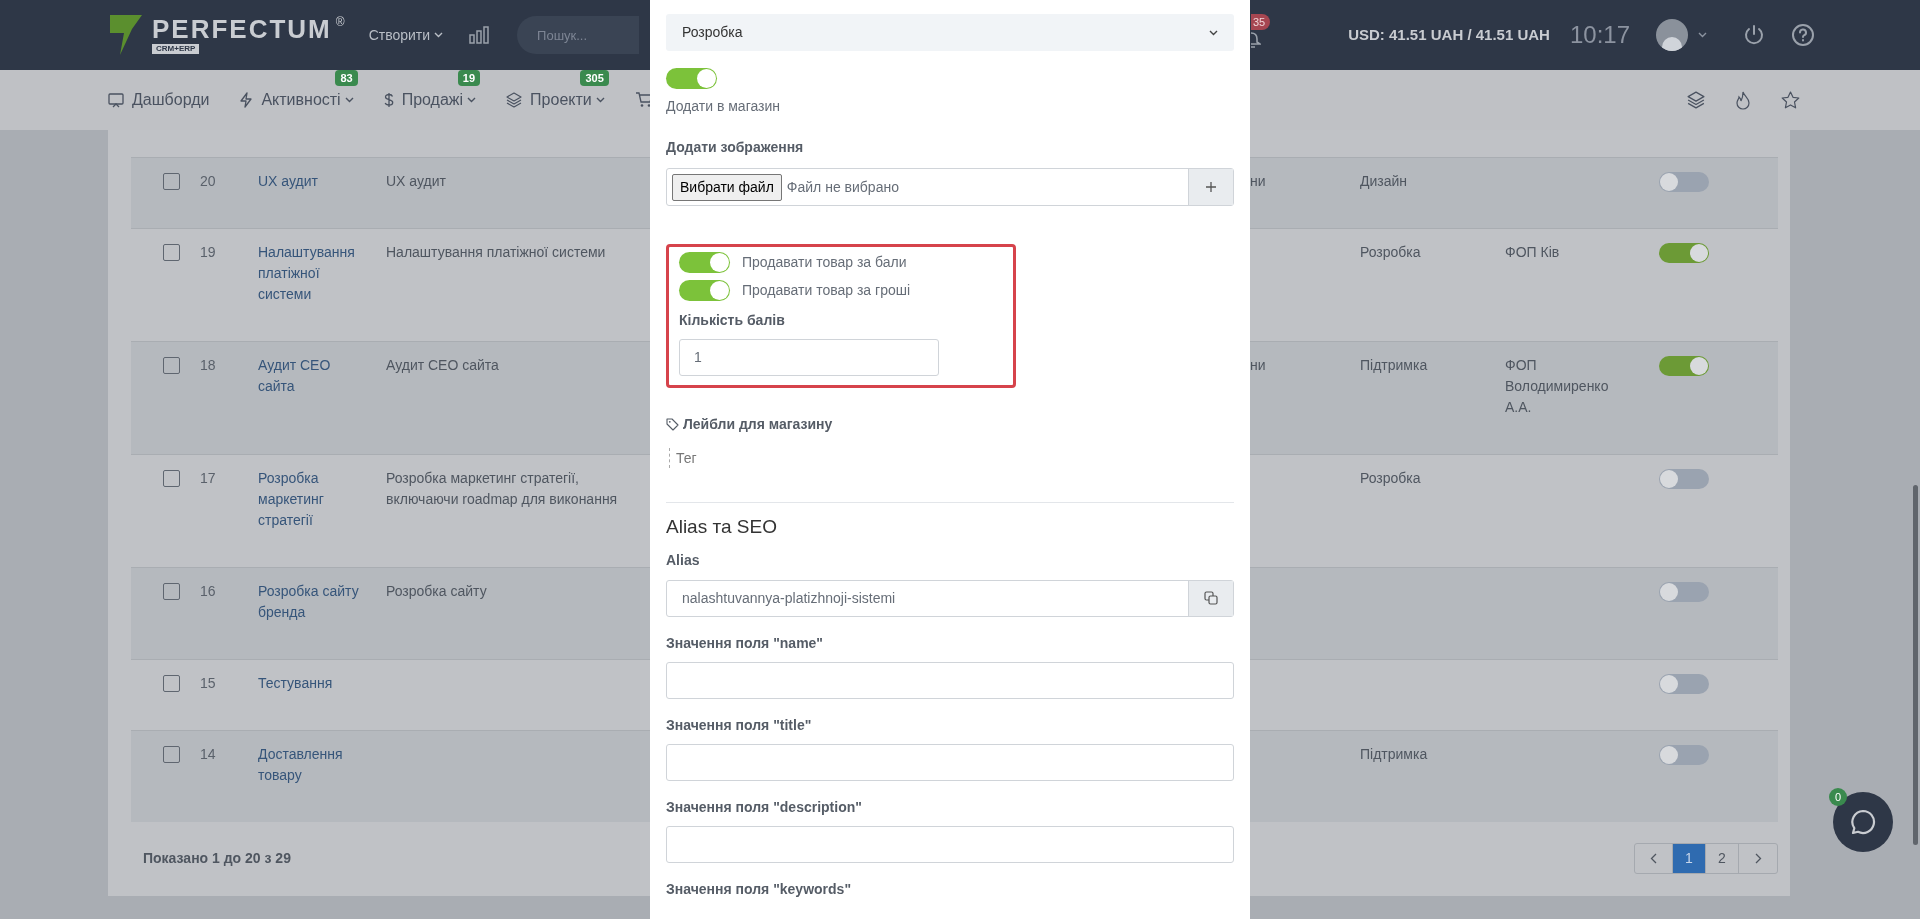  Describe the element at coordinates (312, 602) in the screenshot. I see `task-link: Розробка сайту бренда` at that location.